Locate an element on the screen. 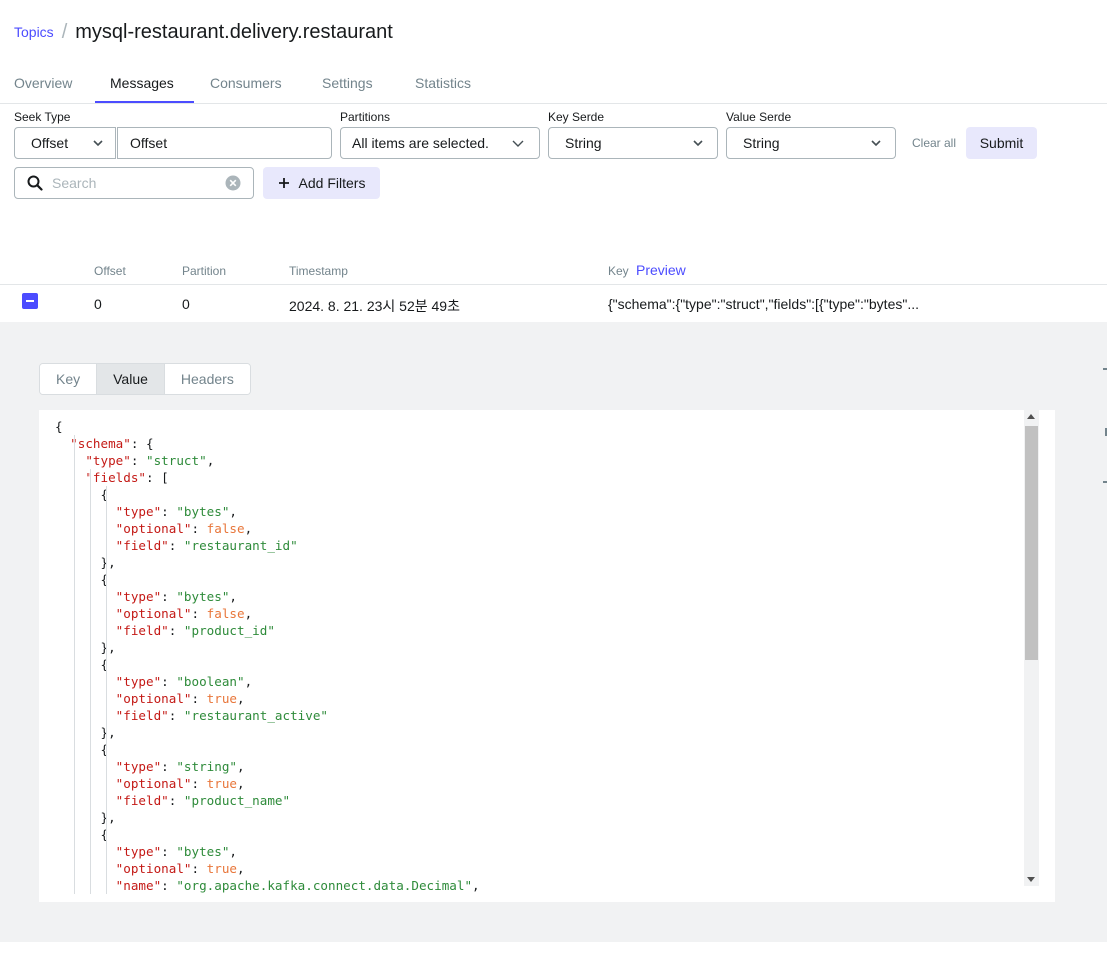 The image size is (1107, 961). subtab-key: Key is located at coordinates (69, 379).